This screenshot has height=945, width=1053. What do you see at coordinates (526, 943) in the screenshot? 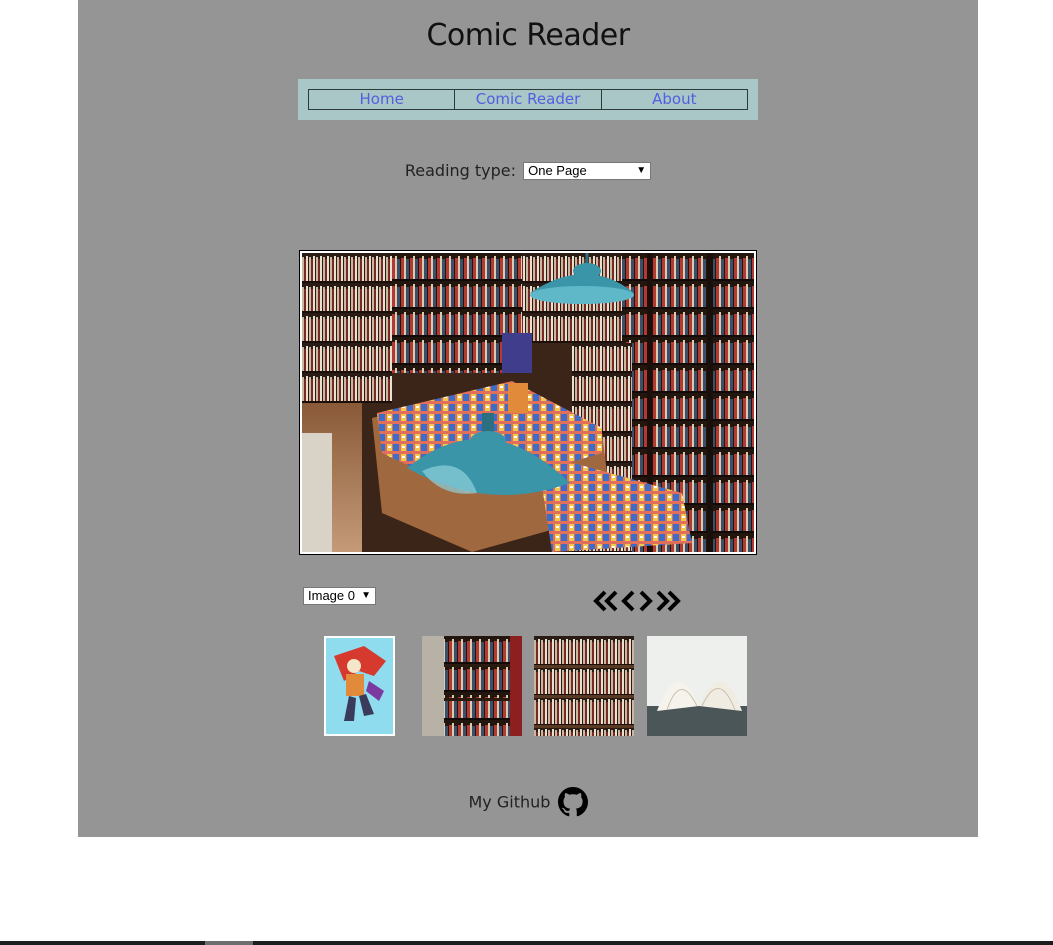
I see `bottom-bar` at bounding box center [526, 943].